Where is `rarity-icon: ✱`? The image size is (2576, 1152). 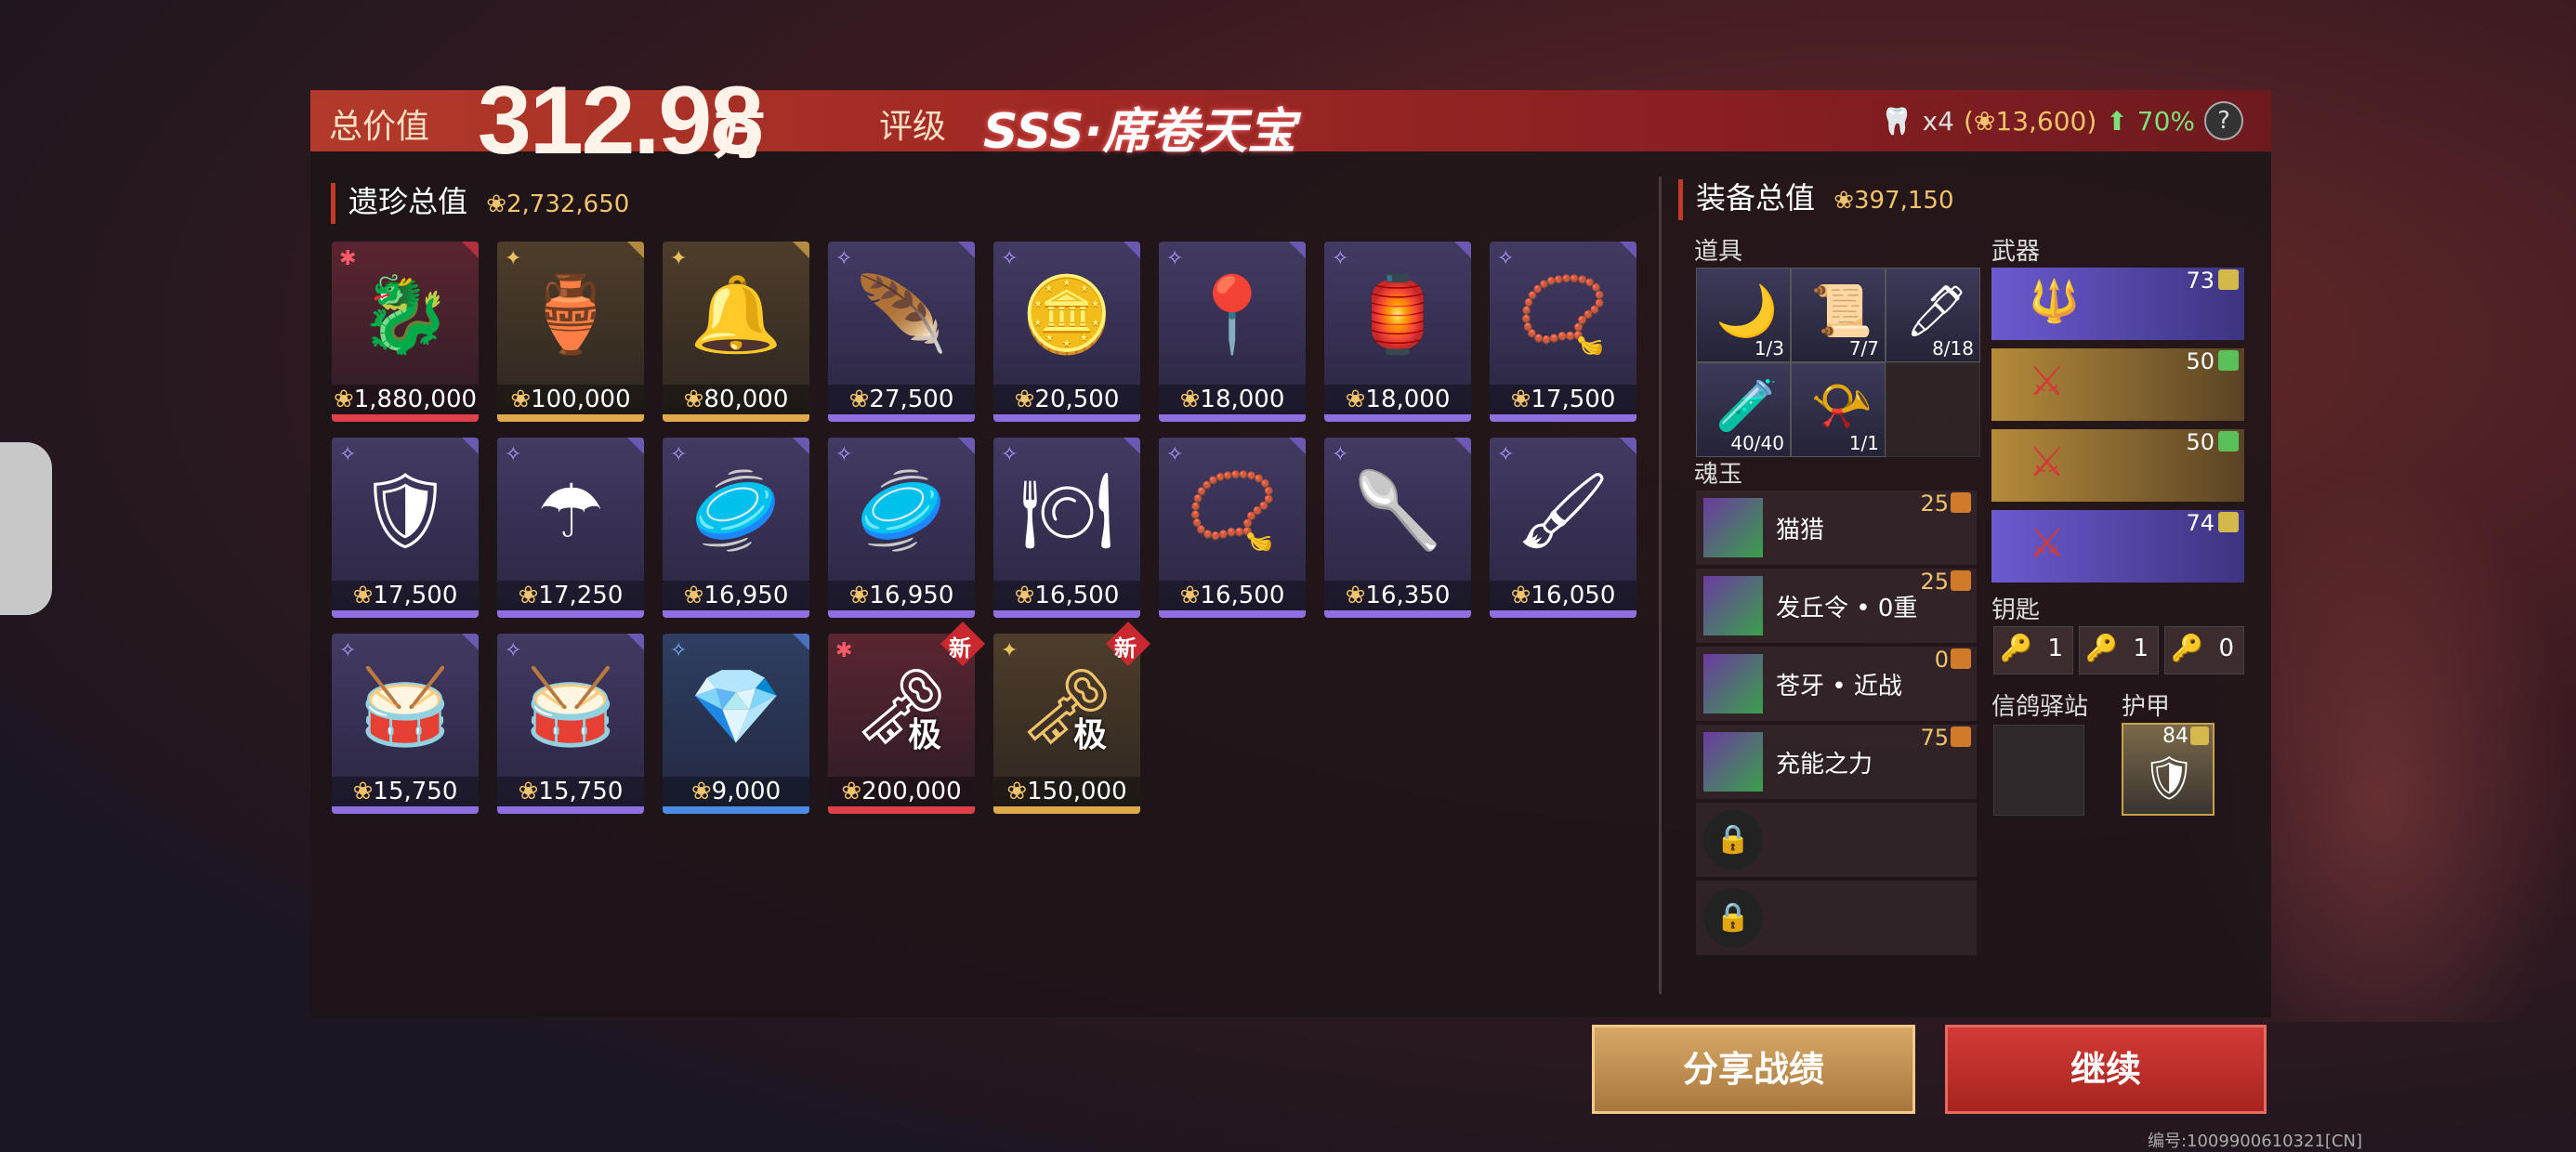 rarity-icon: ✱ is located at coordinates (844, 650).